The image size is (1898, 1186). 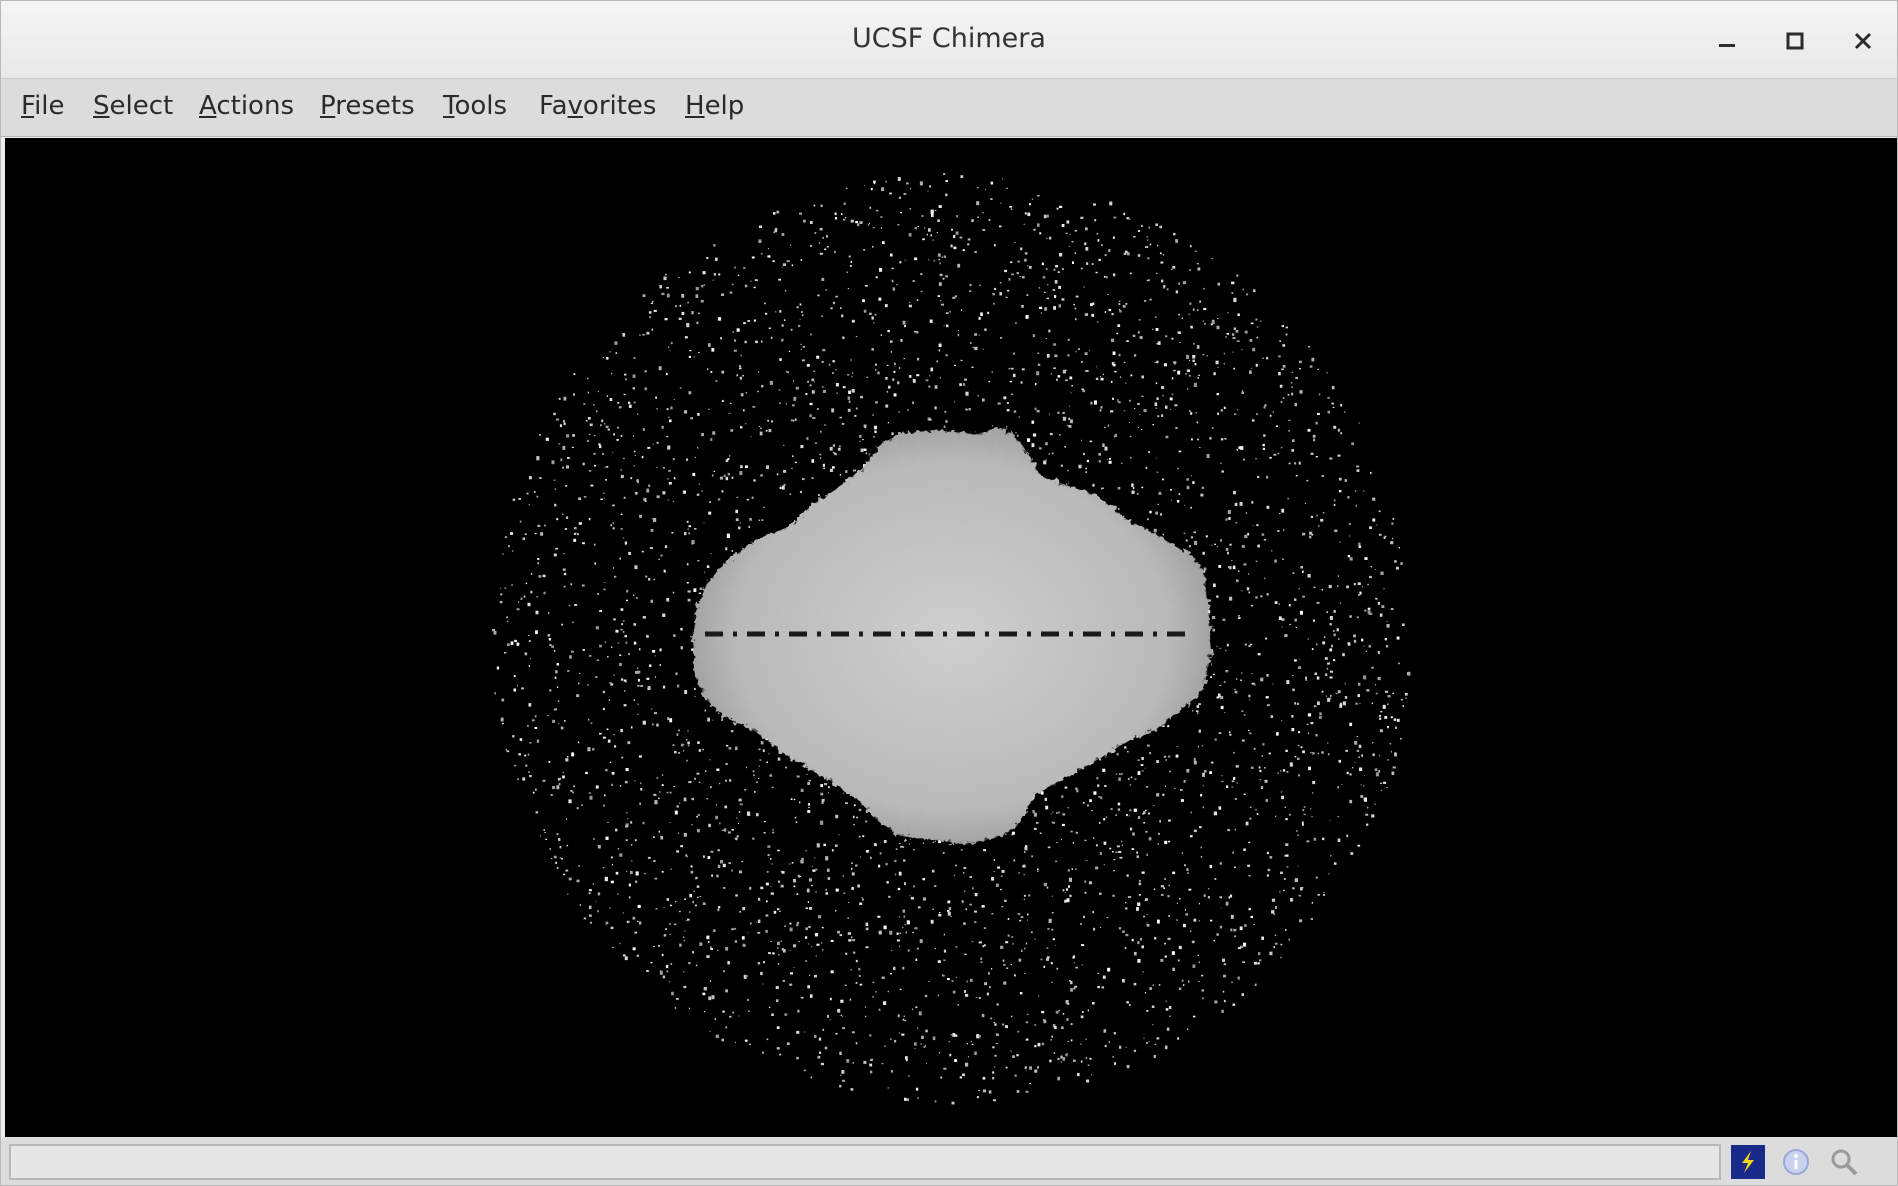 I want to click on window-title: UCSF Chimera, so click(x=949, y=38).